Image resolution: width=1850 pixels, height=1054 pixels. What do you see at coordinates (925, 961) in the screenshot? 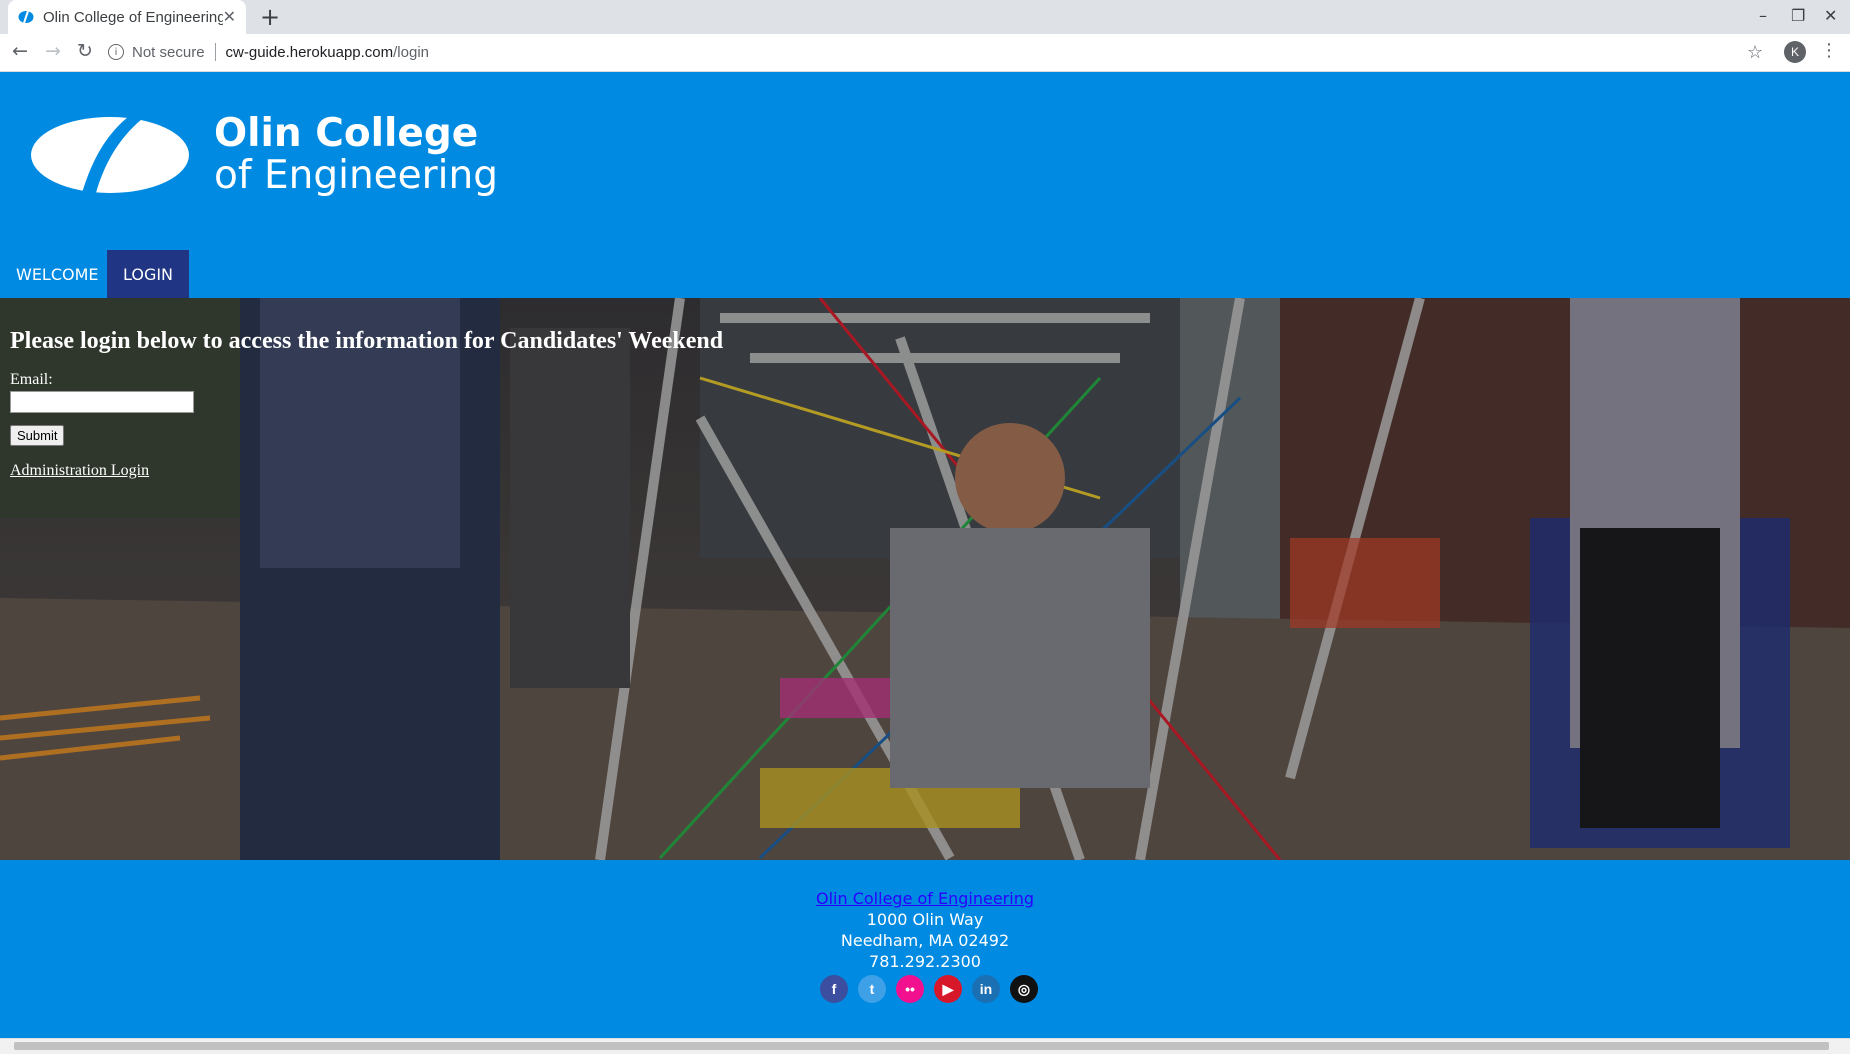
I see `phone-number: 781.292.2300` at bounding box center [925, 961].